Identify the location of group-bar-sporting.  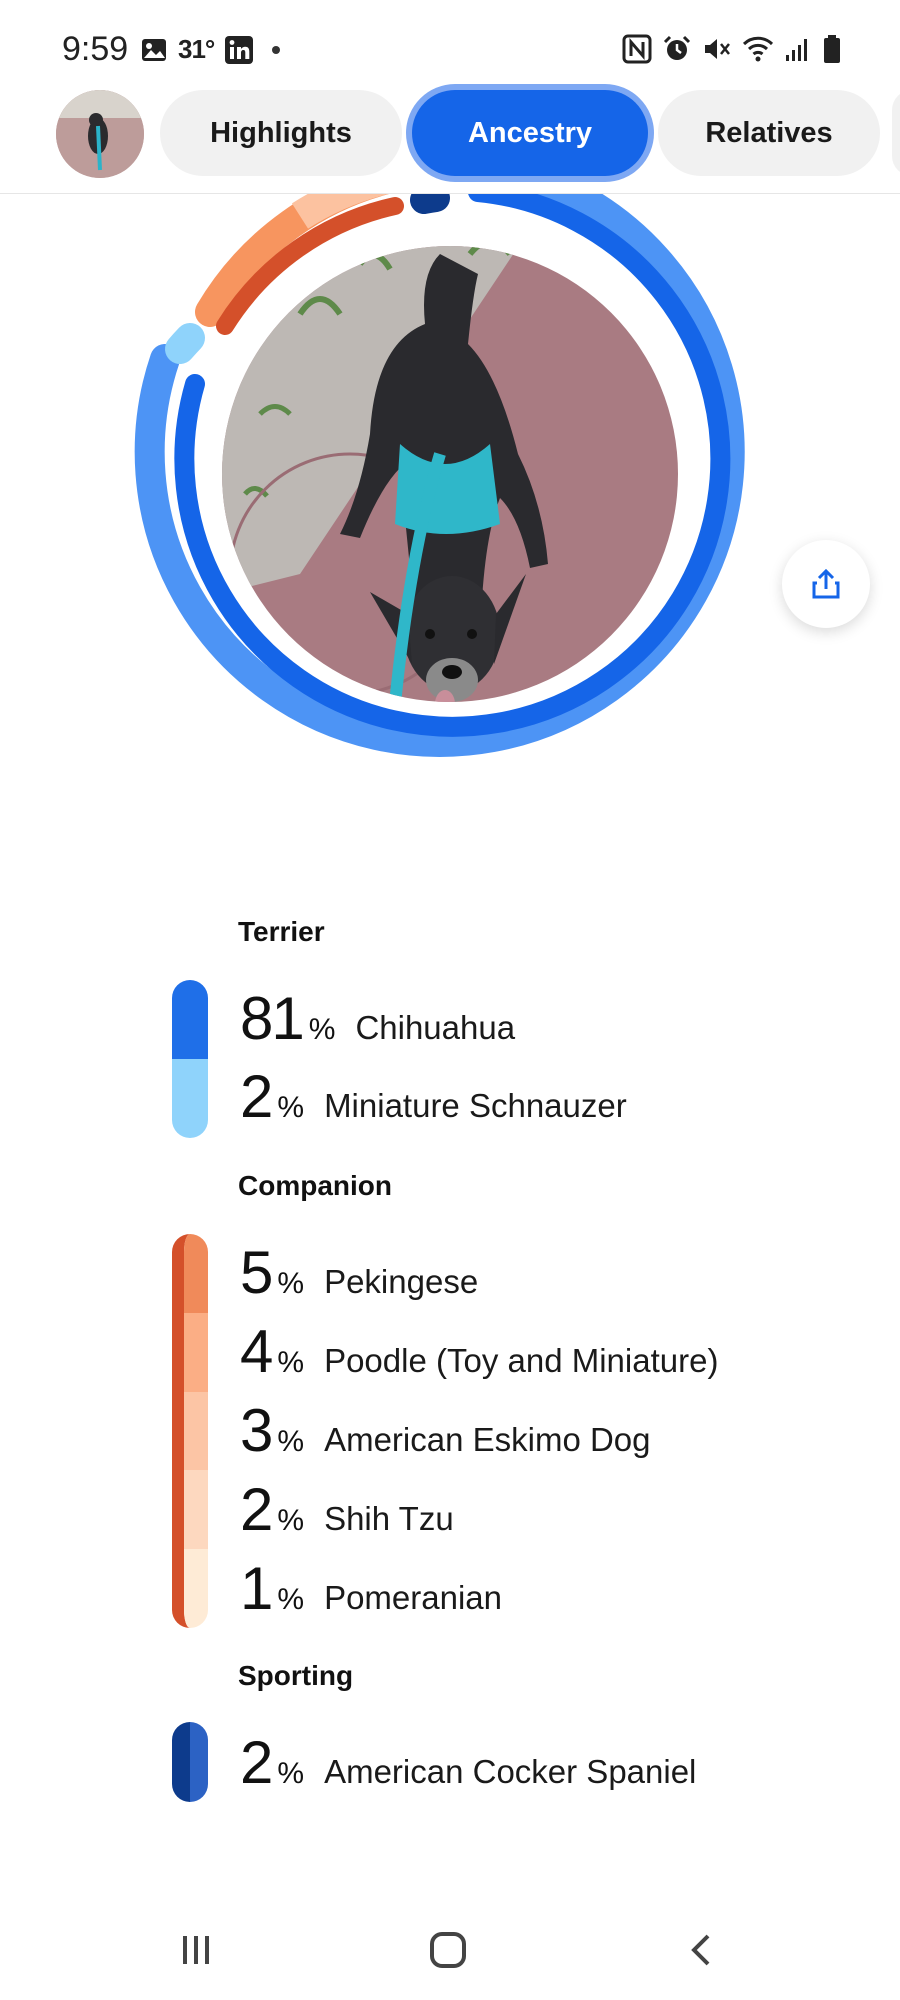
(190, 1762).